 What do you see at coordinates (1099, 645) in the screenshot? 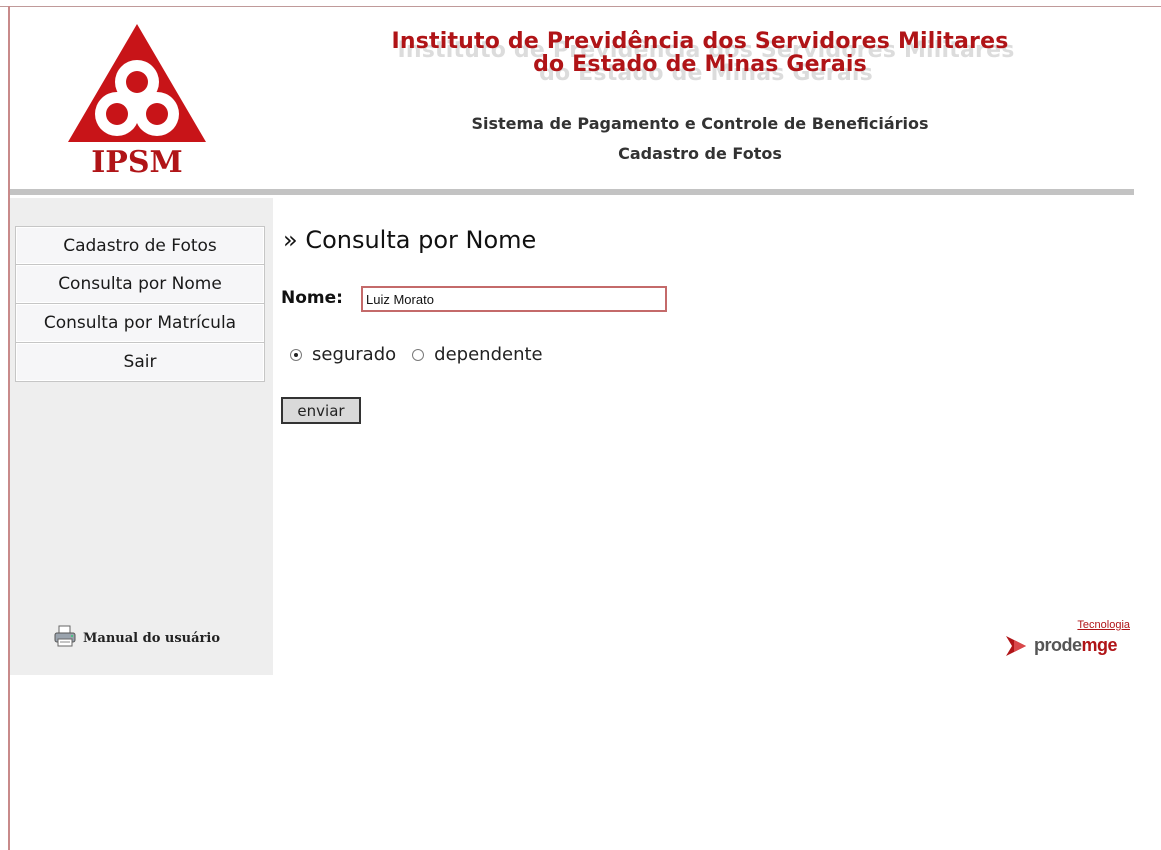
I see `brand-name-part2: mge` at bounding box center [1099, 645].